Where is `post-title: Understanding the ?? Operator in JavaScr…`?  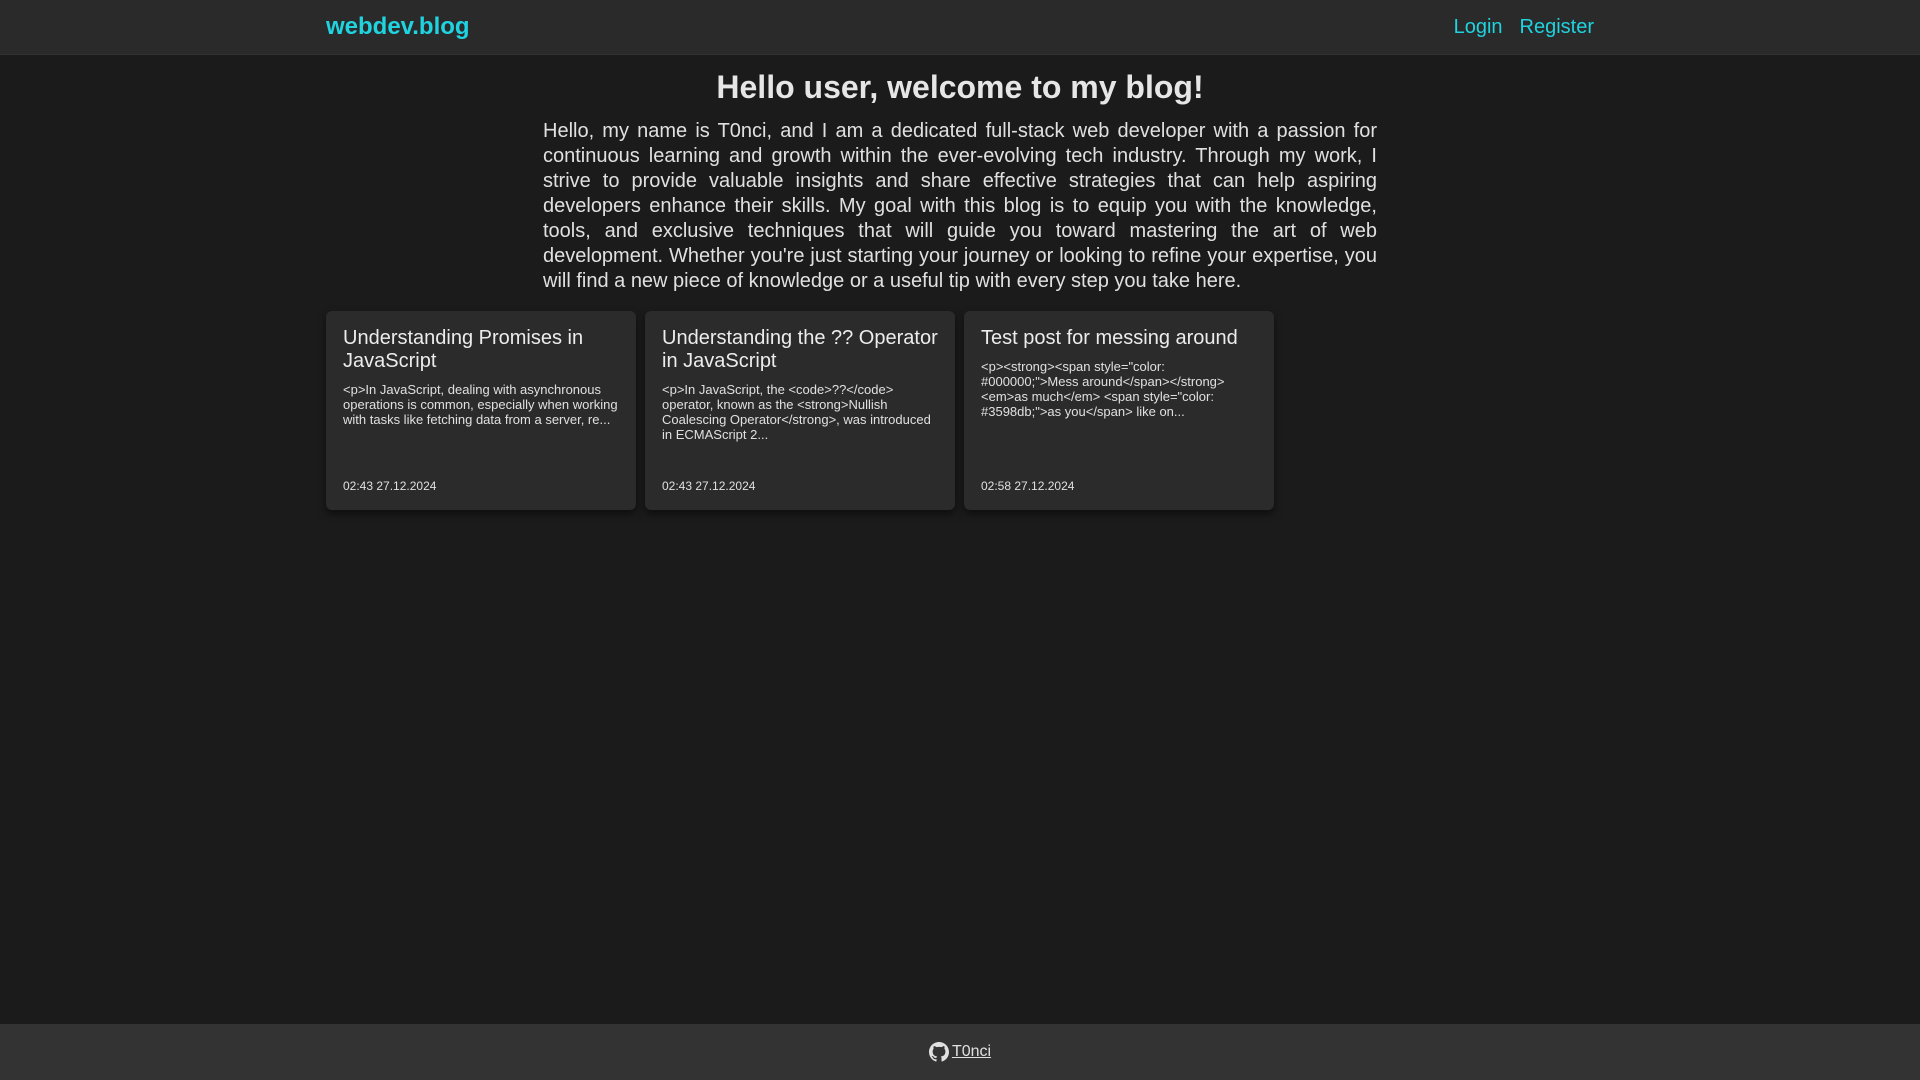 post-title: Understanding the ?? Operator in JavaScr… is located at coordinates (800, 349).